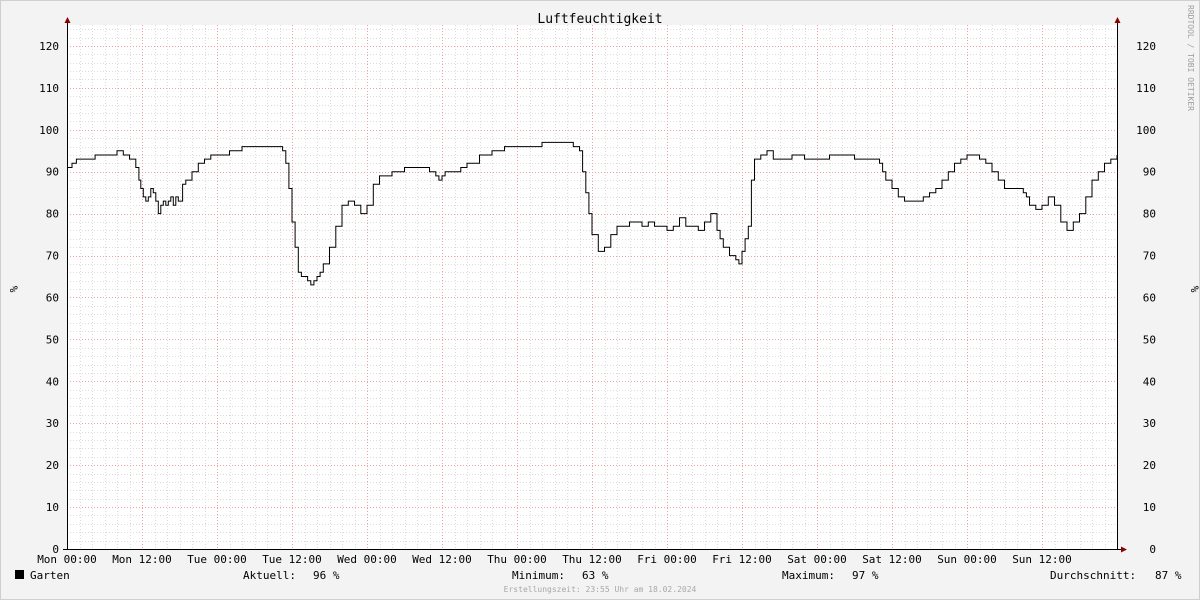  What do you see at coordinates (292, 559) in the screenshot?
I see `x-tick-label: Tue 12:00` at bounding box center [292, 559].